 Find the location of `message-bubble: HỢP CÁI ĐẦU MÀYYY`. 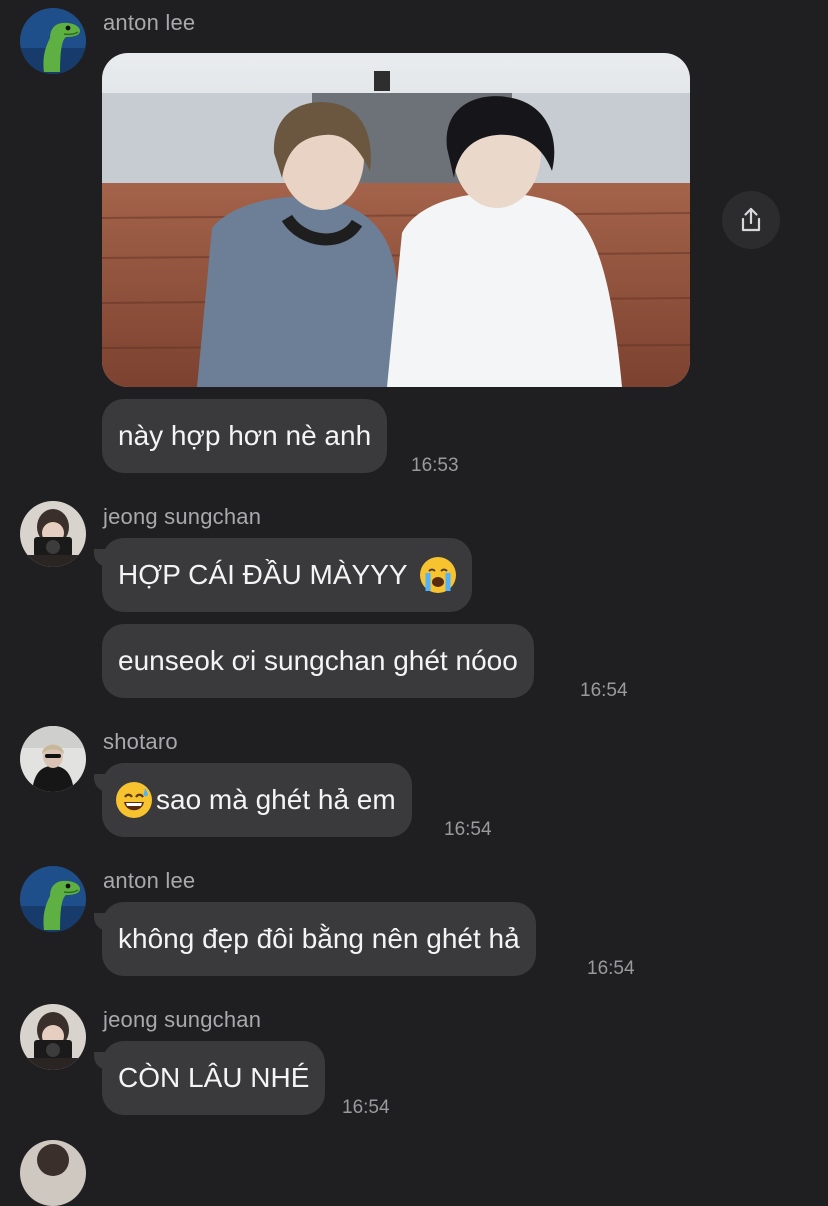

message-bubble: HỢP CÁI ĐẦU MÀYYY is located at coordinates (287, 575).